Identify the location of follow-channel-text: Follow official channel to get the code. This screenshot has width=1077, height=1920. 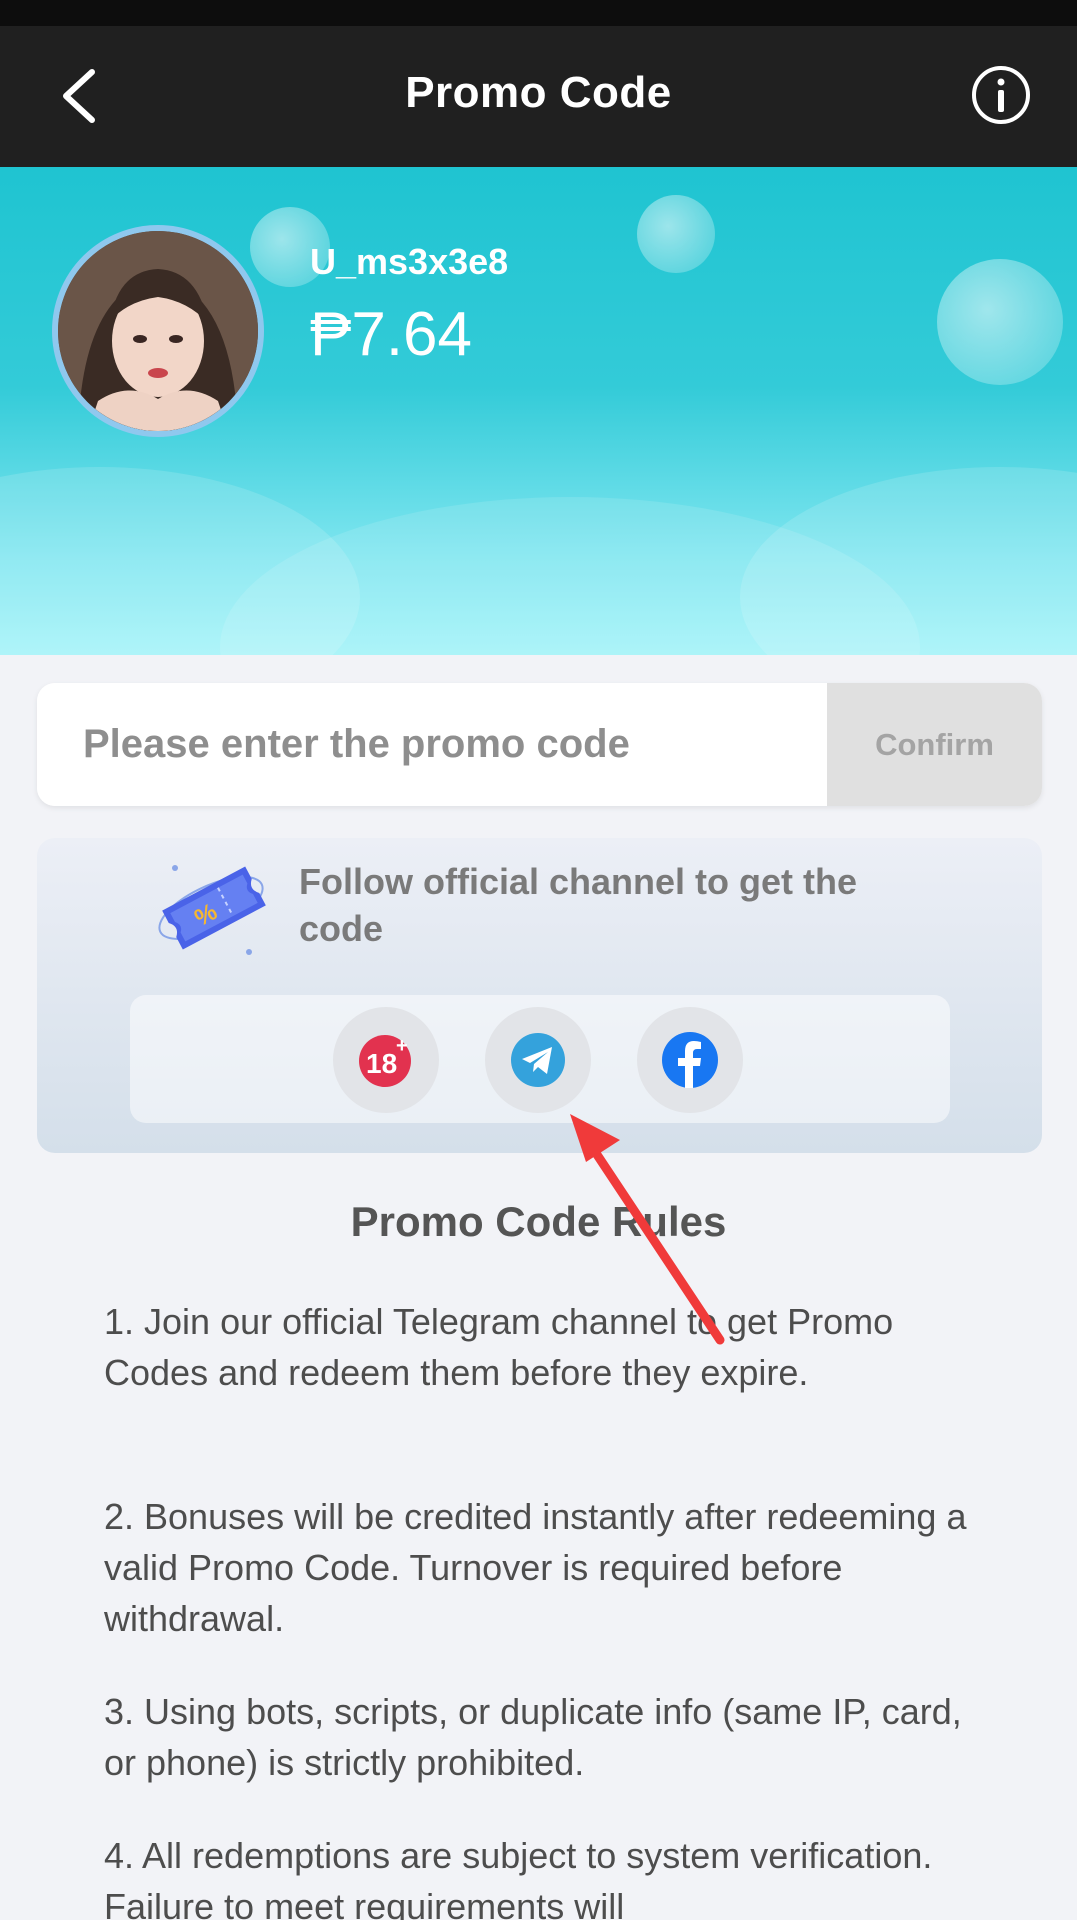
(578, 905).